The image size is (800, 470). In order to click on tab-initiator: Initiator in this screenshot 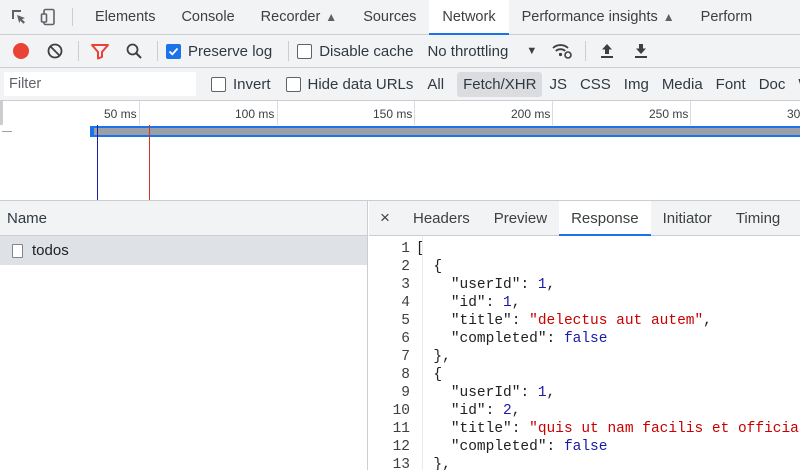, I will do `click(687, 218)`.